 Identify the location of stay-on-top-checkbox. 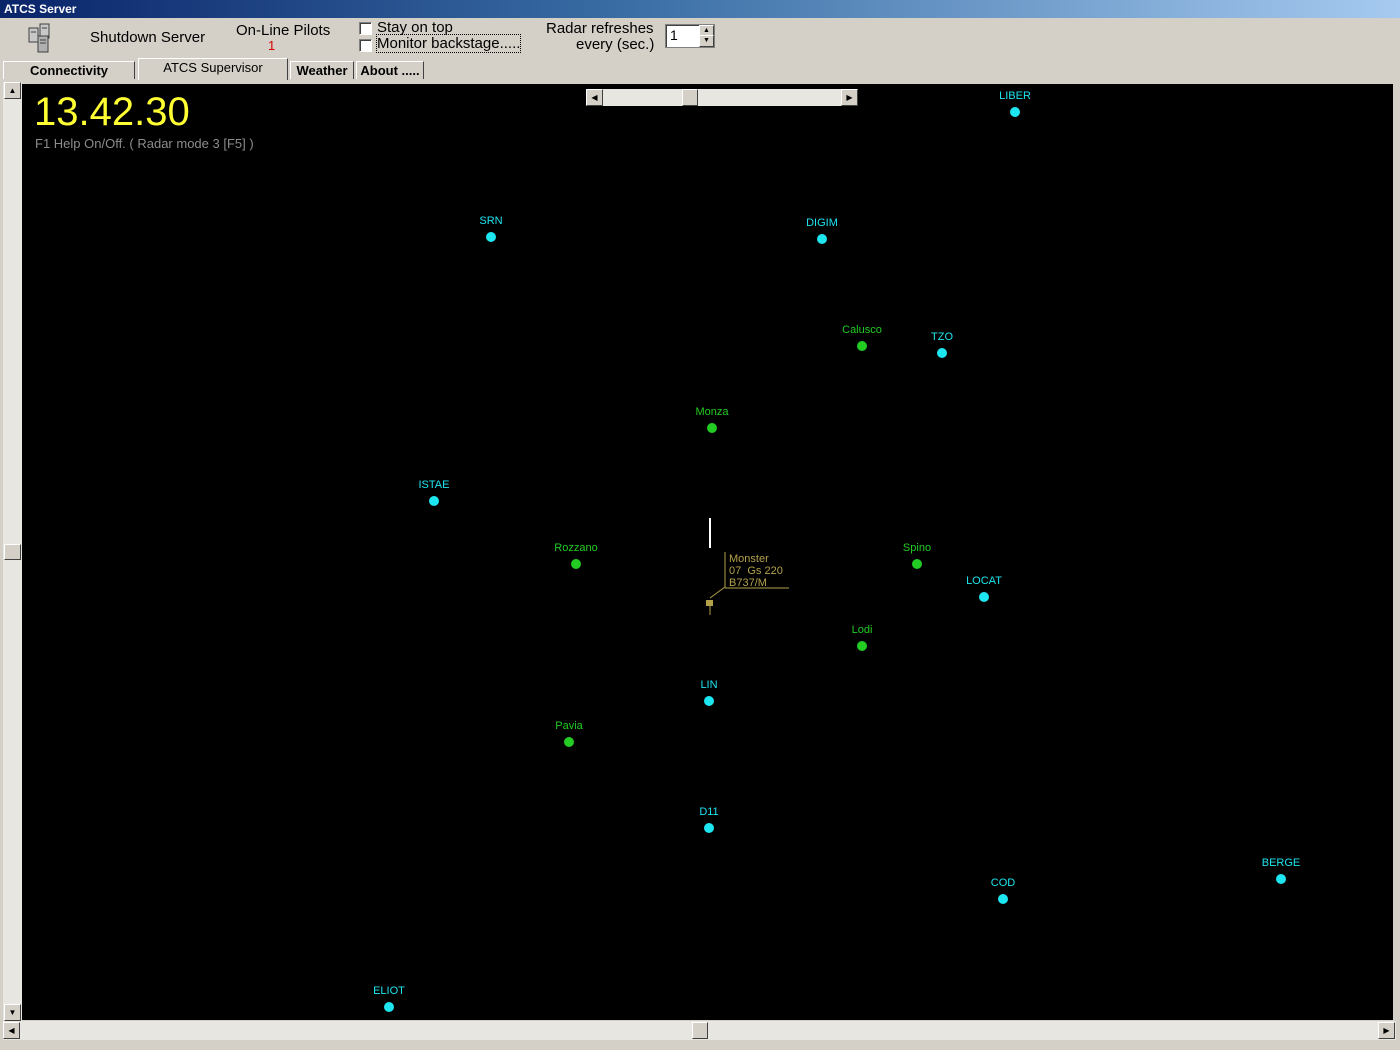
(365, 28).